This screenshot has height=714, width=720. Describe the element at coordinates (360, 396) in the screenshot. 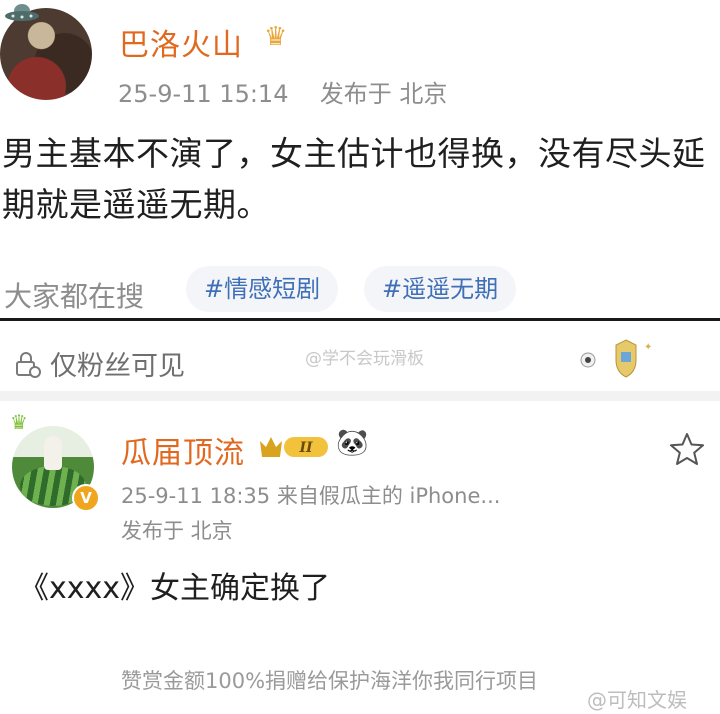

I see `section-separator` at that location.